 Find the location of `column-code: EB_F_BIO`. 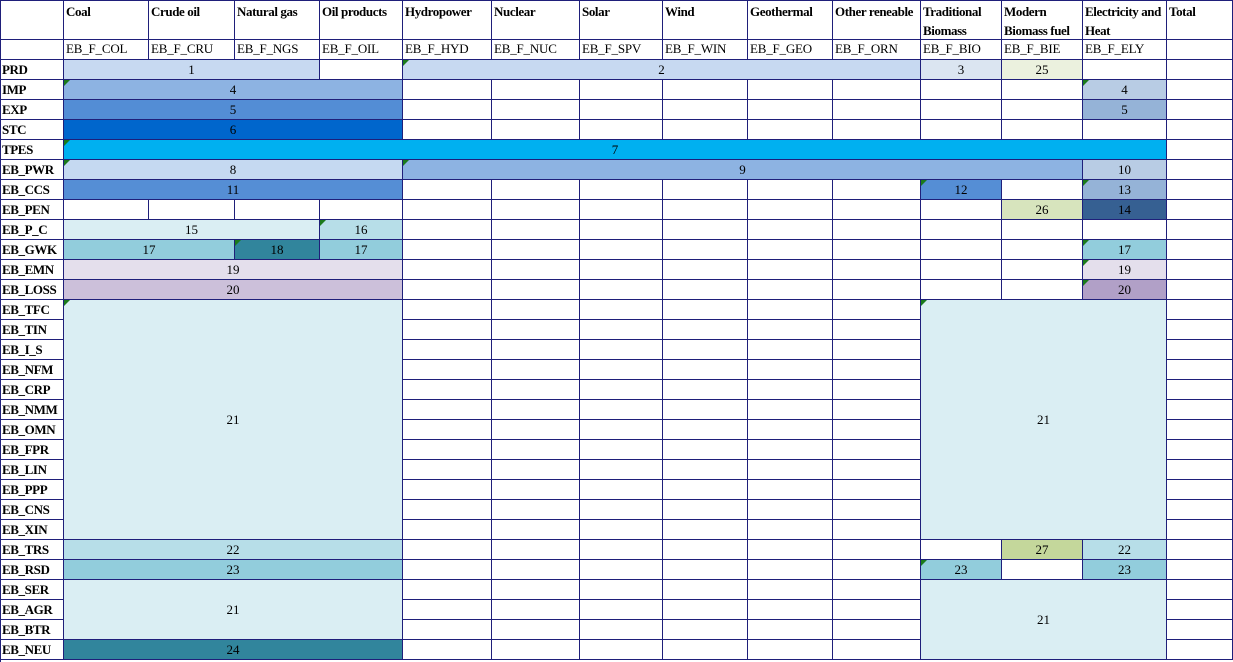

column-code: EB_F_BIO is located at coordinates (961, 50).